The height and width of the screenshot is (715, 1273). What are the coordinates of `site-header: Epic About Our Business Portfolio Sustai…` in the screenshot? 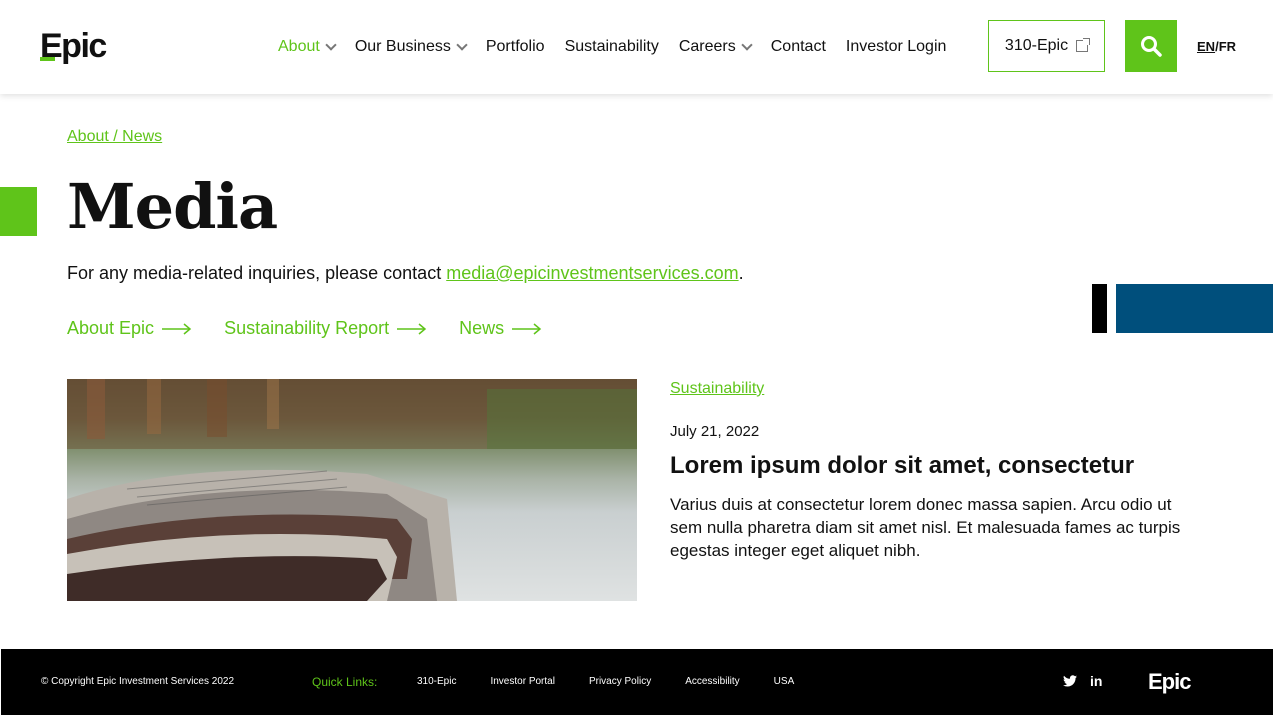 It's located at (636, 47).